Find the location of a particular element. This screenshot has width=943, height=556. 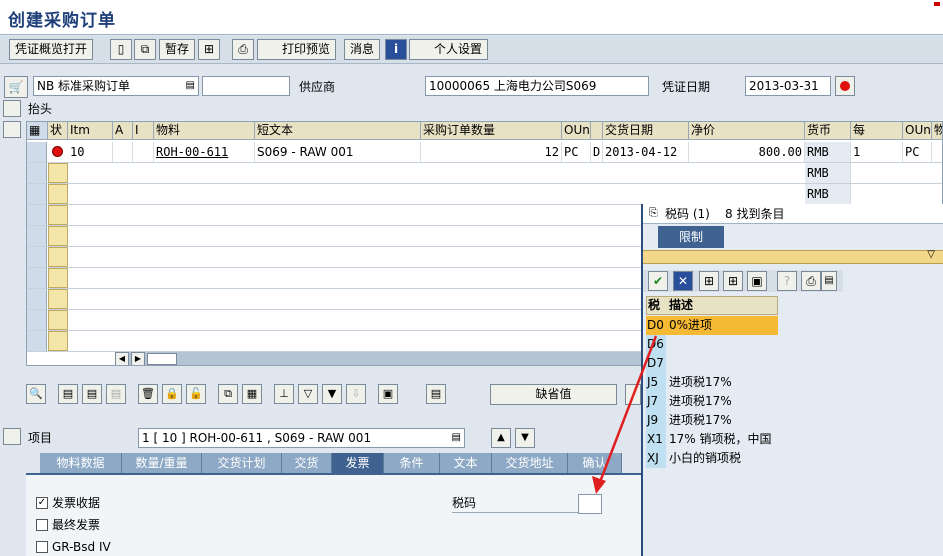

next-item-icon: ▼ is located at coordinates (525, 438).